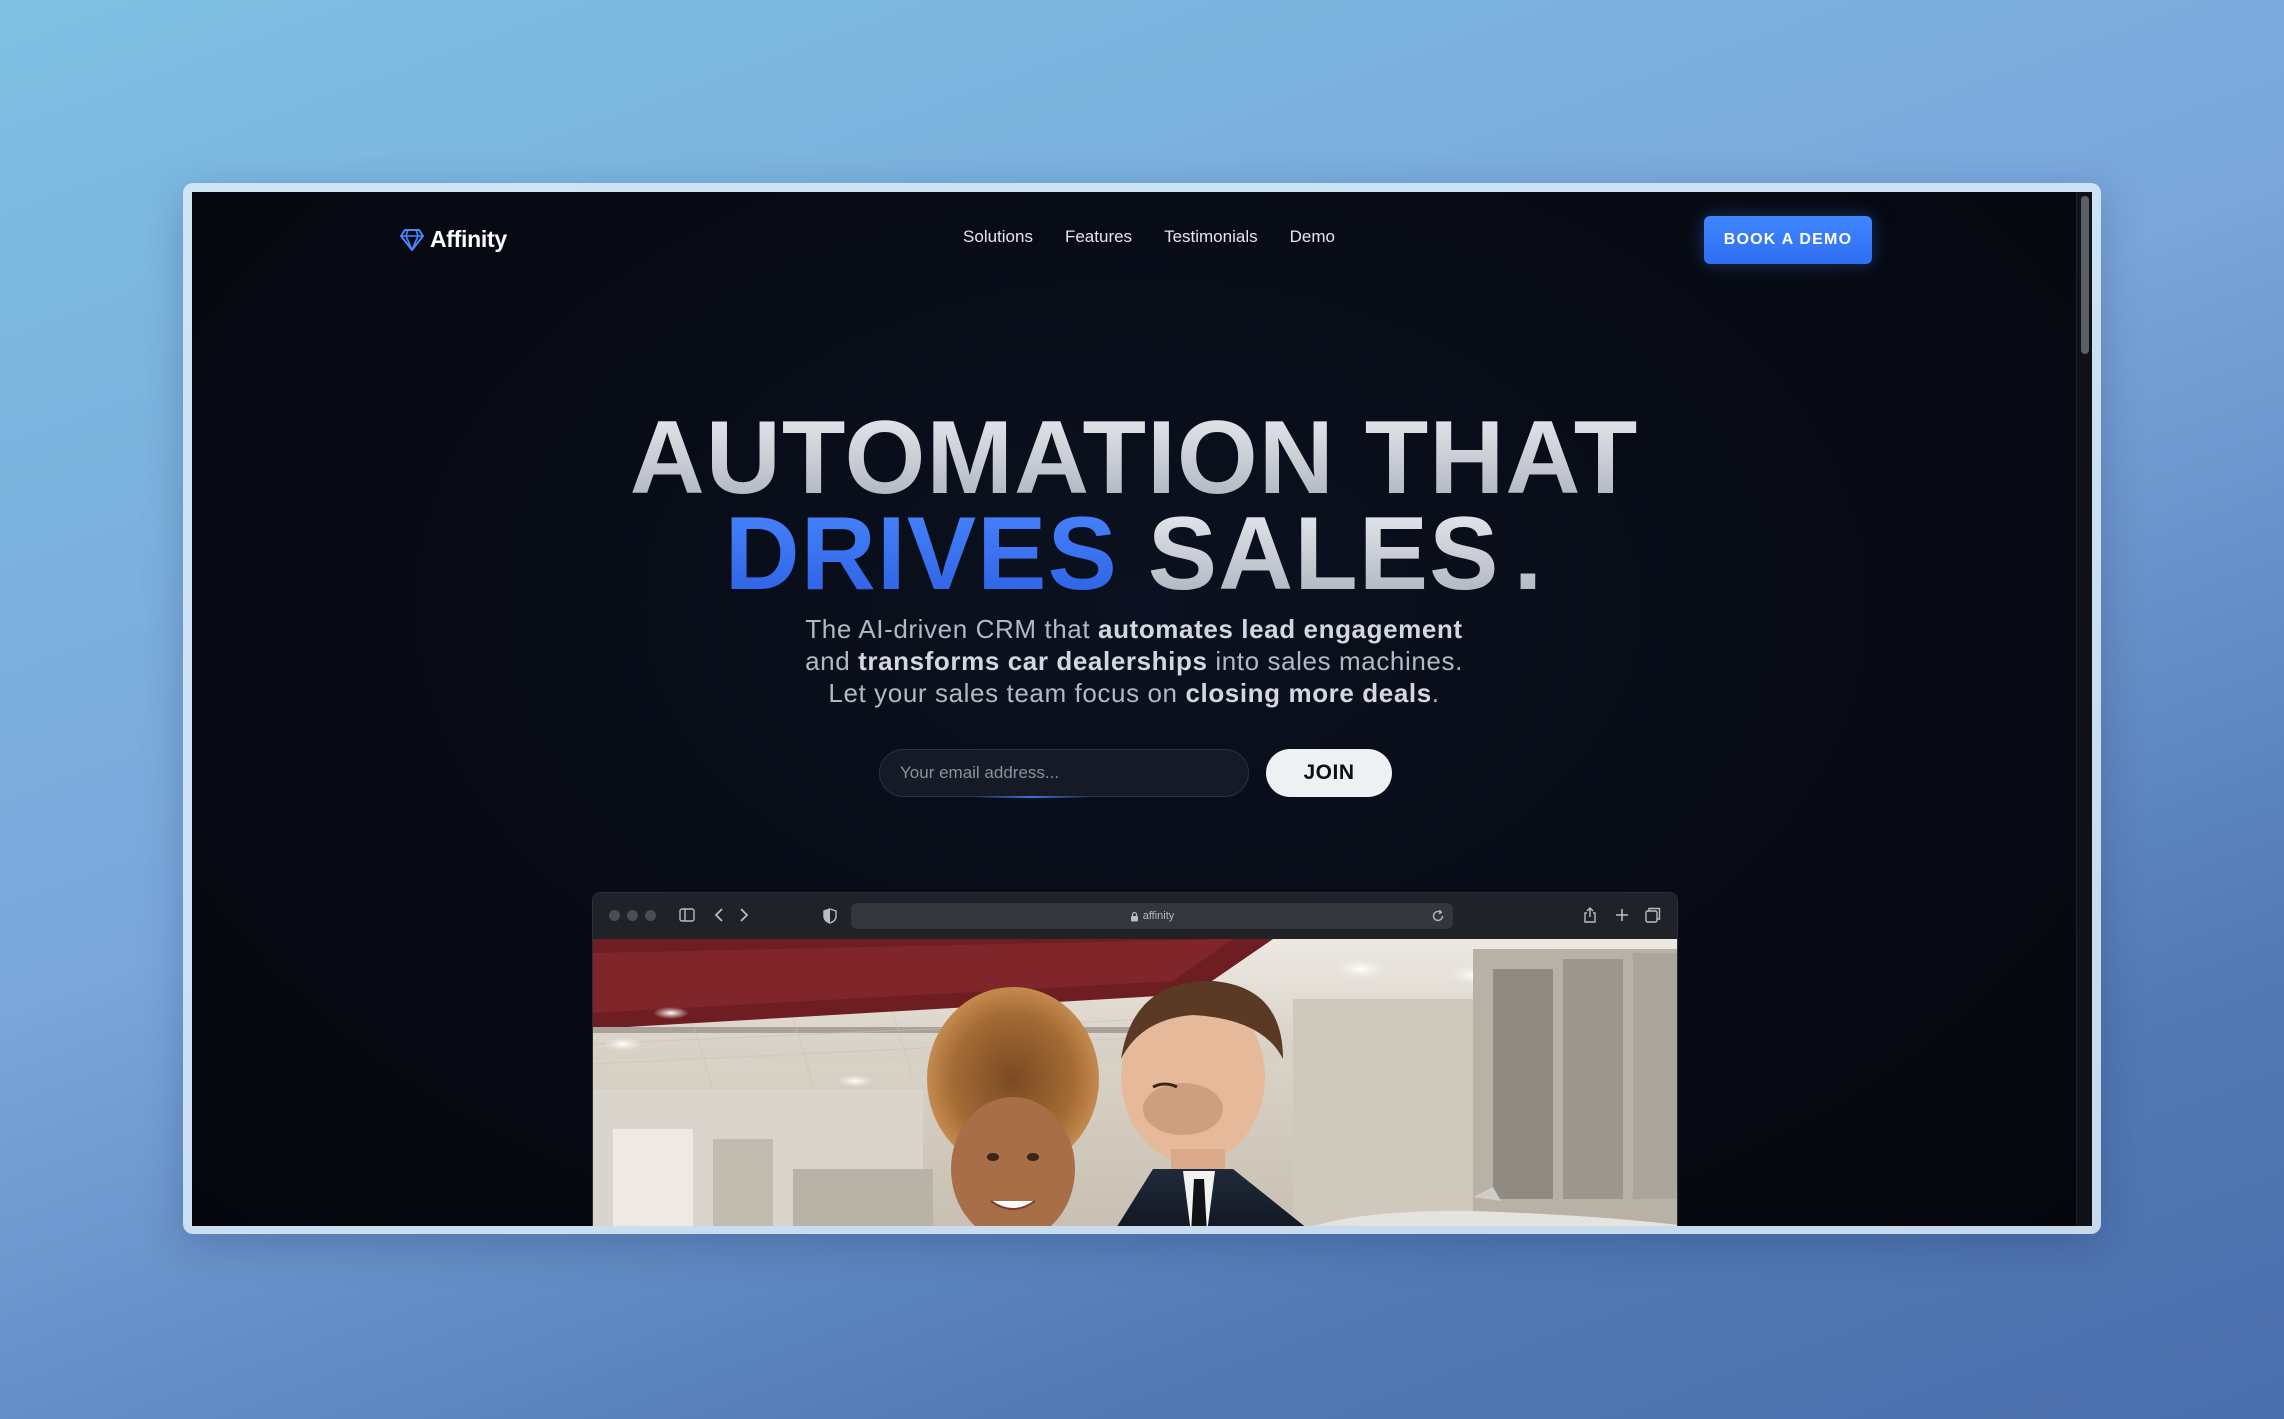 This screenshot has height=1419, width=2284. What do you see at coordinates (1335, 661) in the screenshot?
I see `subtitle-text: into sales machines.` at bounding box center [1335, 661].